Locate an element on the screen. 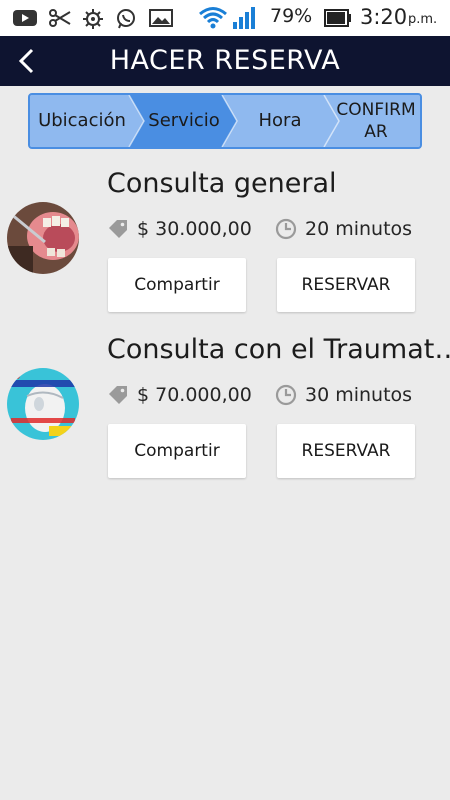 The height and width of the screenshot is (800, 450). service-duration: 20 minutos is located at coordinates (343, 229).